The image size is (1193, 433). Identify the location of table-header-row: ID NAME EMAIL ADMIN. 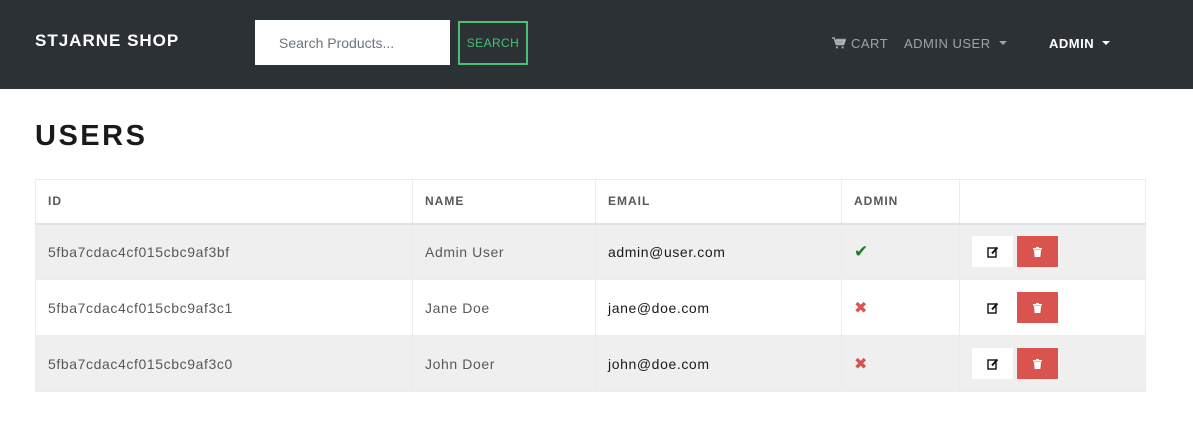
(590, 202).